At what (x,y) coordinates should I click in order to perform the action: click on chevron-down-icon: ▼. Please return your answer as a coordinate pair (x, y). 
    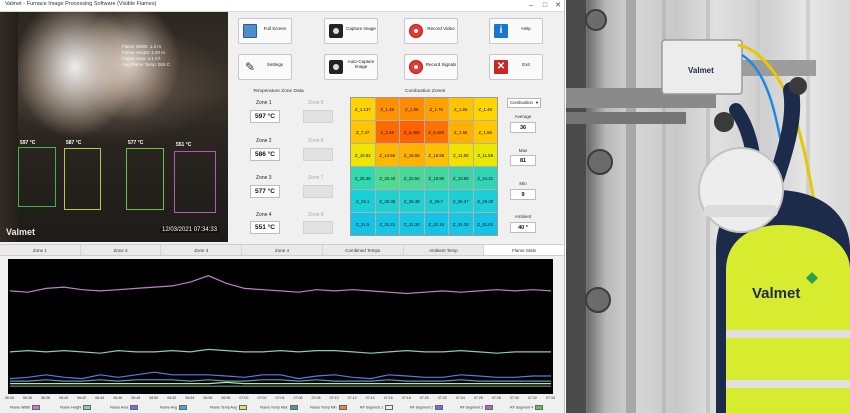
    Looking at the image, I should click on (537, 102).